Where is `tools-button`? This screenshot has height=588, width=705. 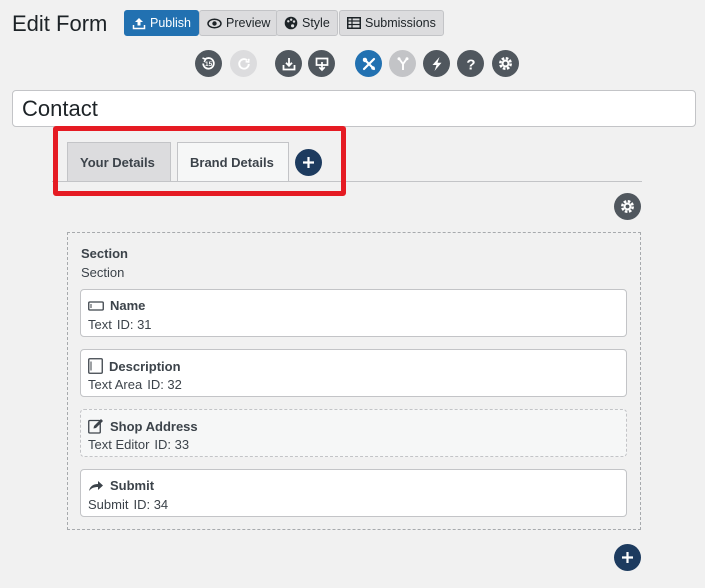 tools-button is located at coordinates (368, 63).